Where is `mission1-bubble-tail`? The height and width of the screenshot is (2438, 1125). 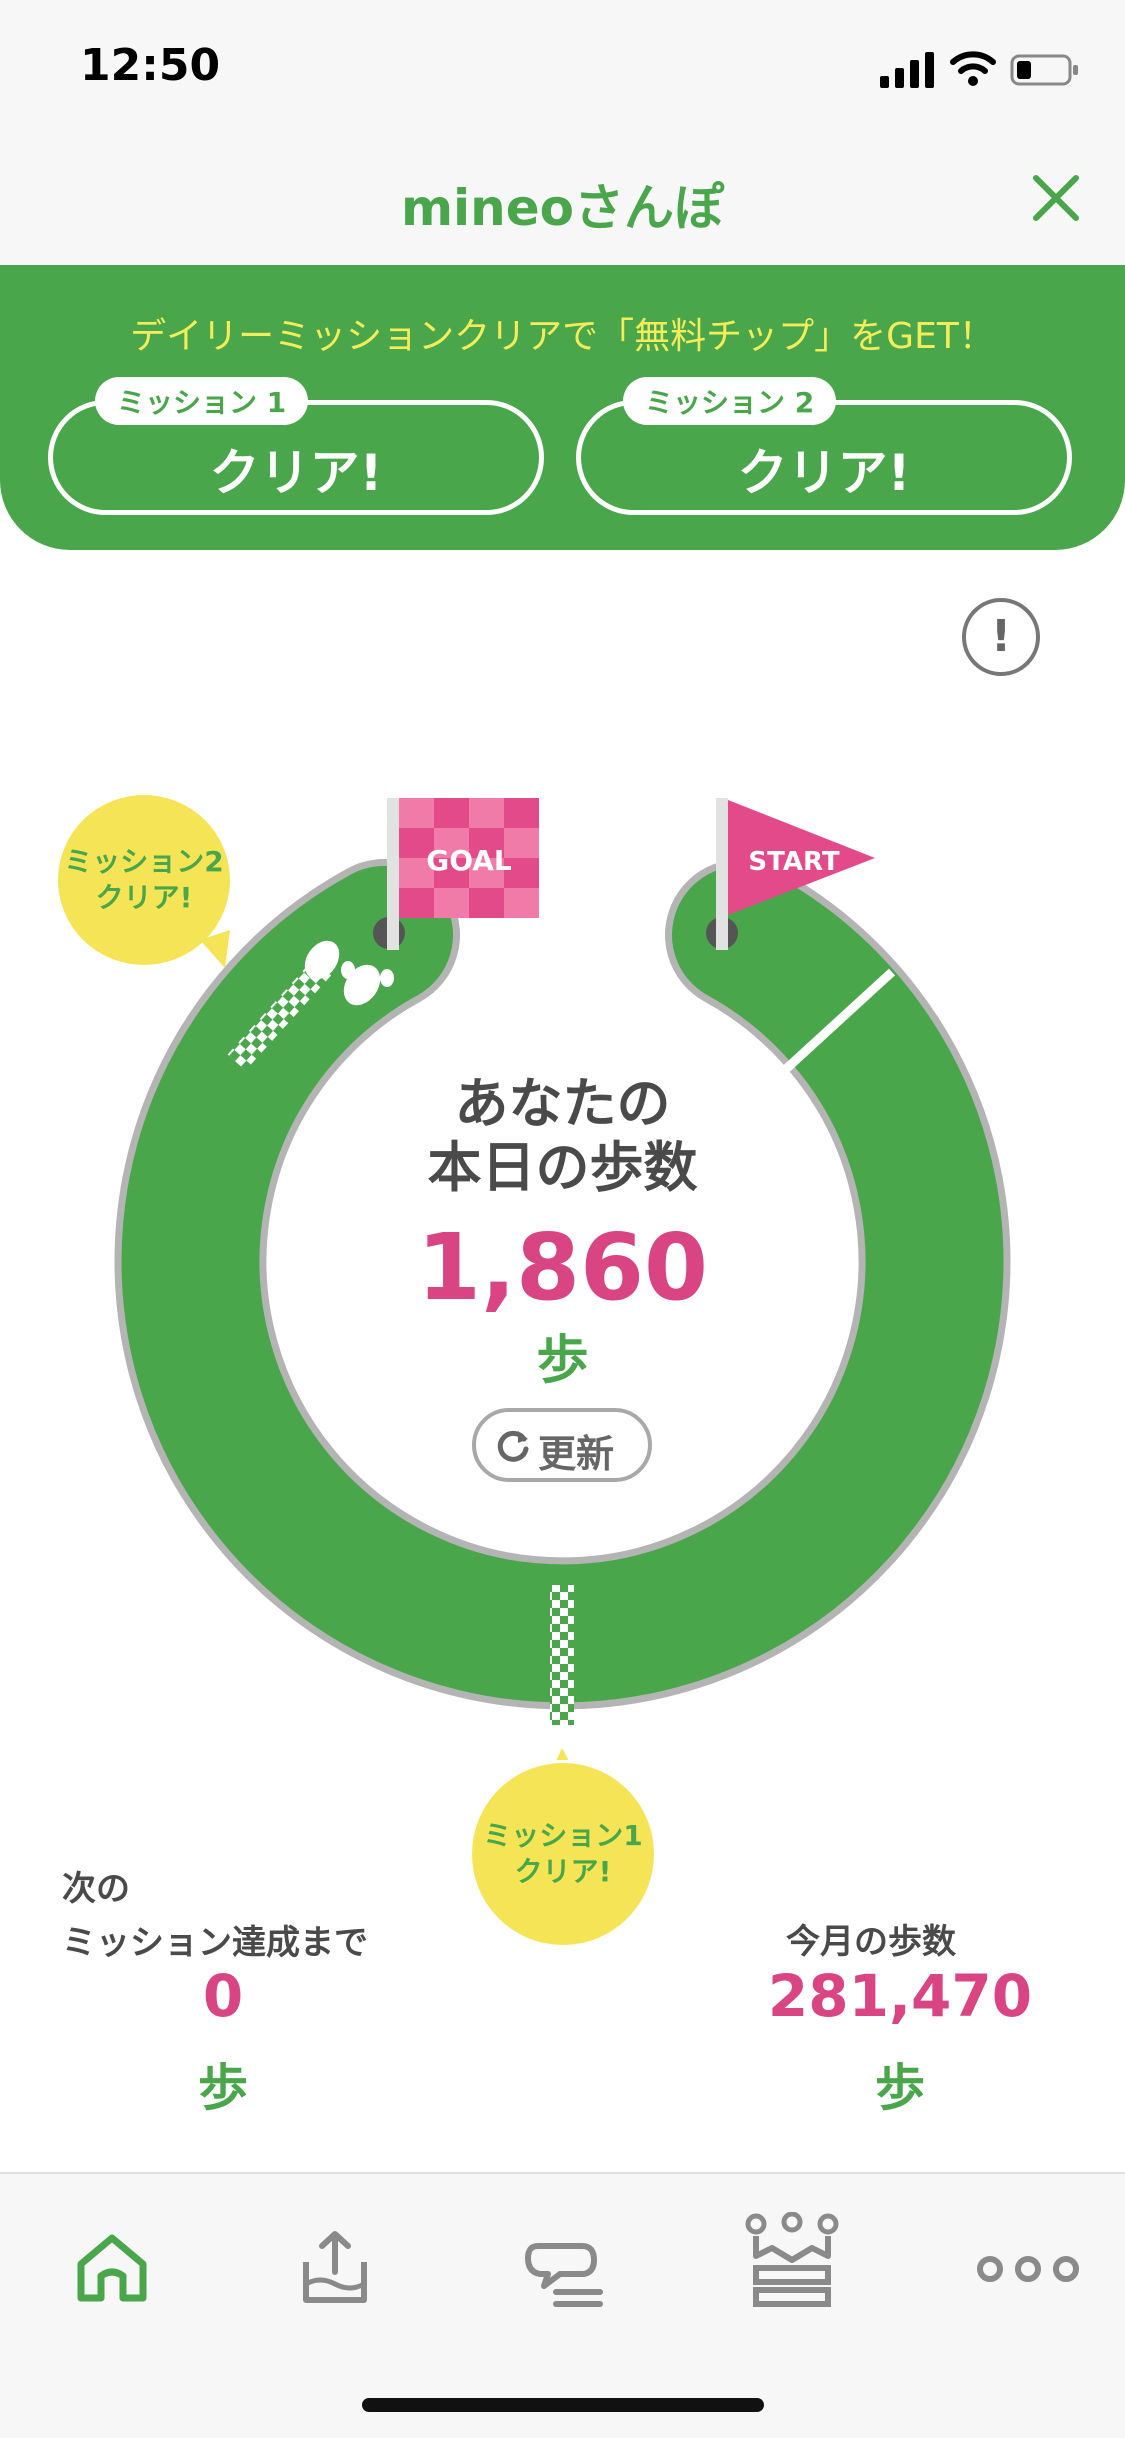
mission1-bubble-tail is located at coordinates (562, 1754).